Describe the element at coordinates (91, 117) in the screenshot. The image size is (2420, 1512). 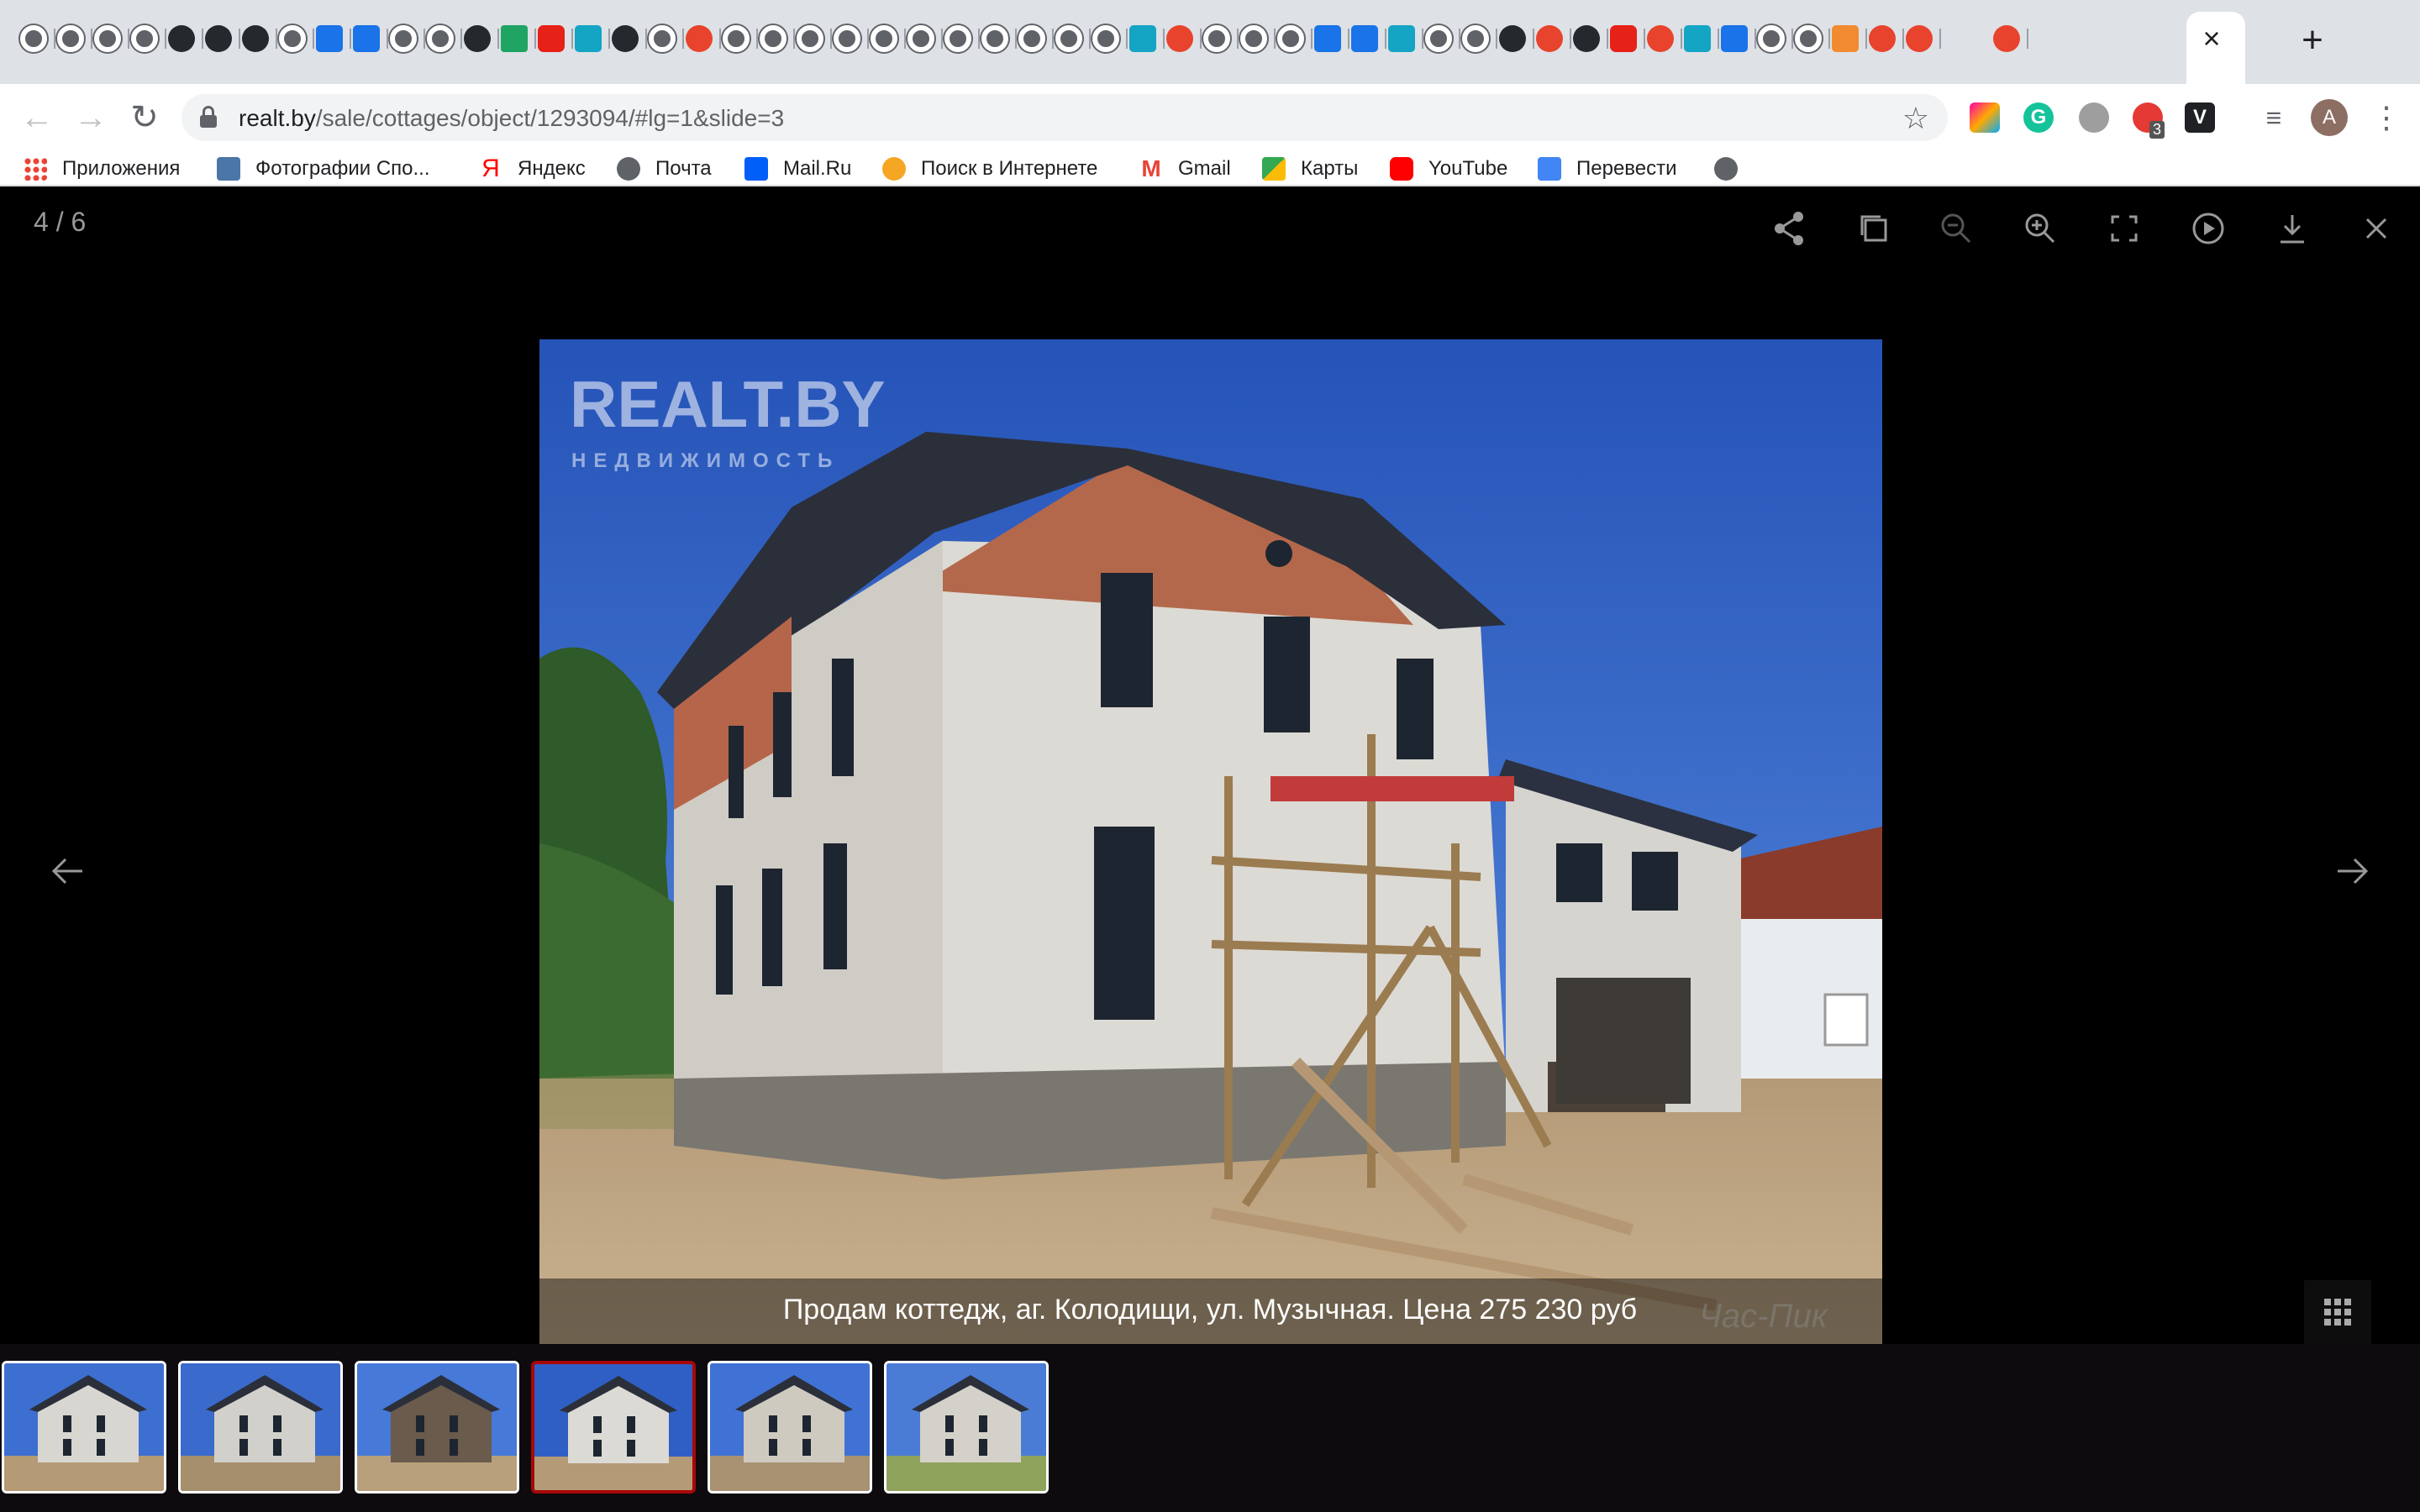
I see `forward-button: →` at that location.